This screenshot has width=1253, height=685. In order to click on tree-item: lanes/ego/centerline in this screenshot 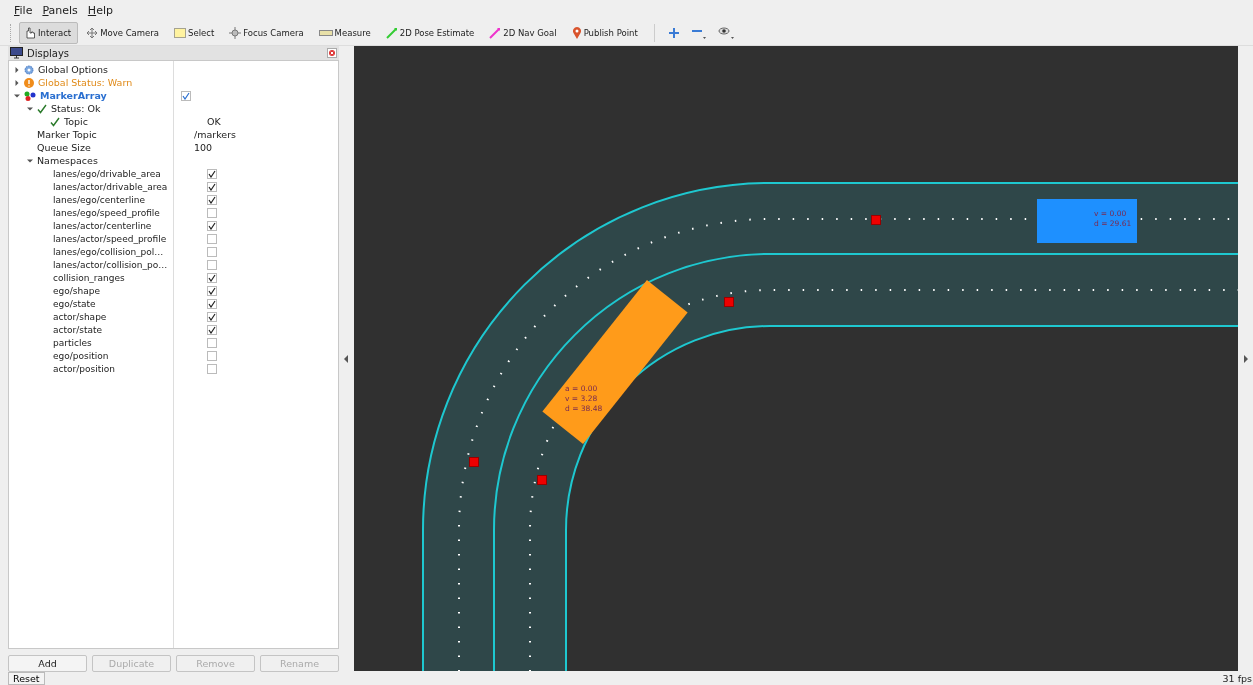, I will do `click(99, 199)`.